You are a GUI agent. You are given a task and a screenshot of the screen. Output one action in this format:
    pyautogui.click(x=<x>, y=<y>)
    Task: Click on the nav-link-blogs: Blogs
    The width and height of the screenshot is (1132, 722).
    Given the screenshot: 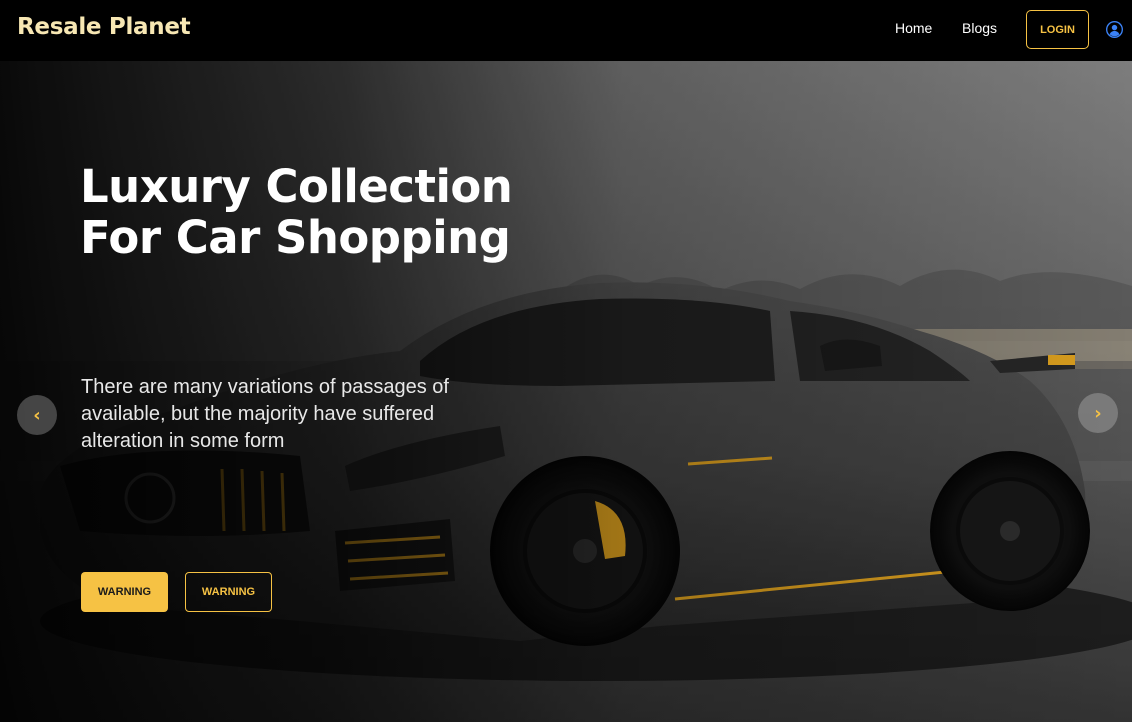 What is the action you would take?
    pyautogui.click(x=979, y=28)
    